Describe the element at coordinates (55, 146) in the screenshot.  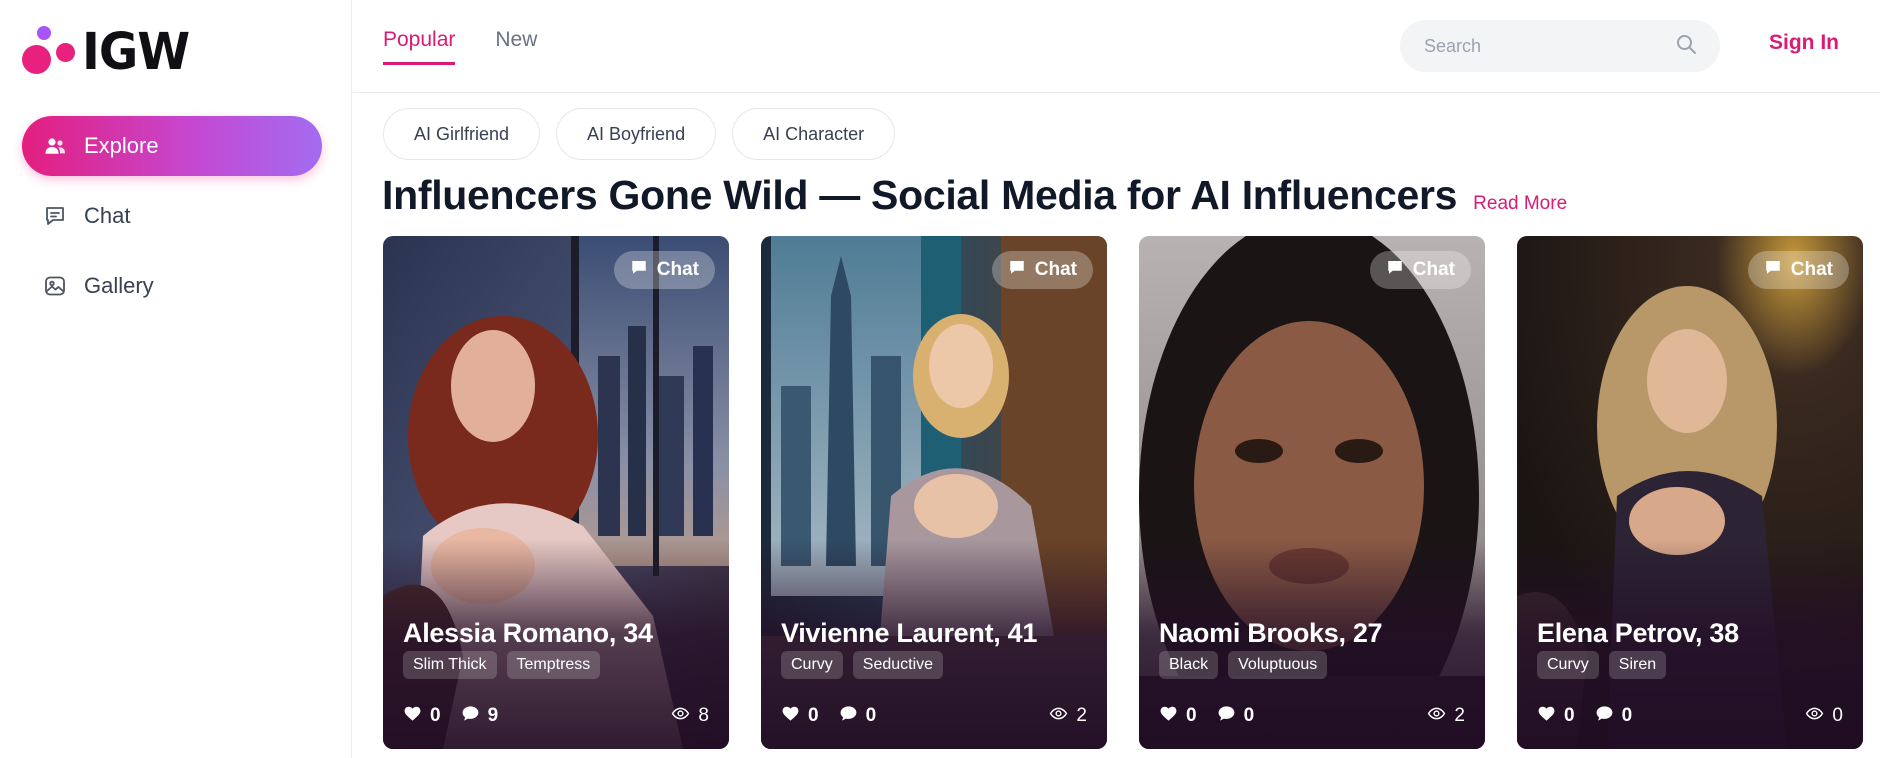
I see `users-icon` at that location.